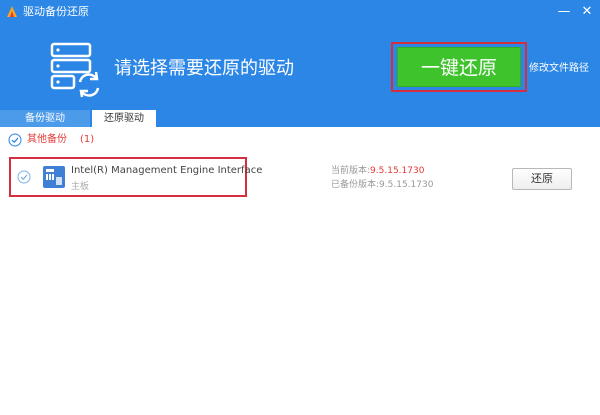 This screenshot has height=415, width=600. What do you see at coordinates (47, 139) in the screenshot?
I see `group-label: 其他备份` at bounding box center [47, 139].